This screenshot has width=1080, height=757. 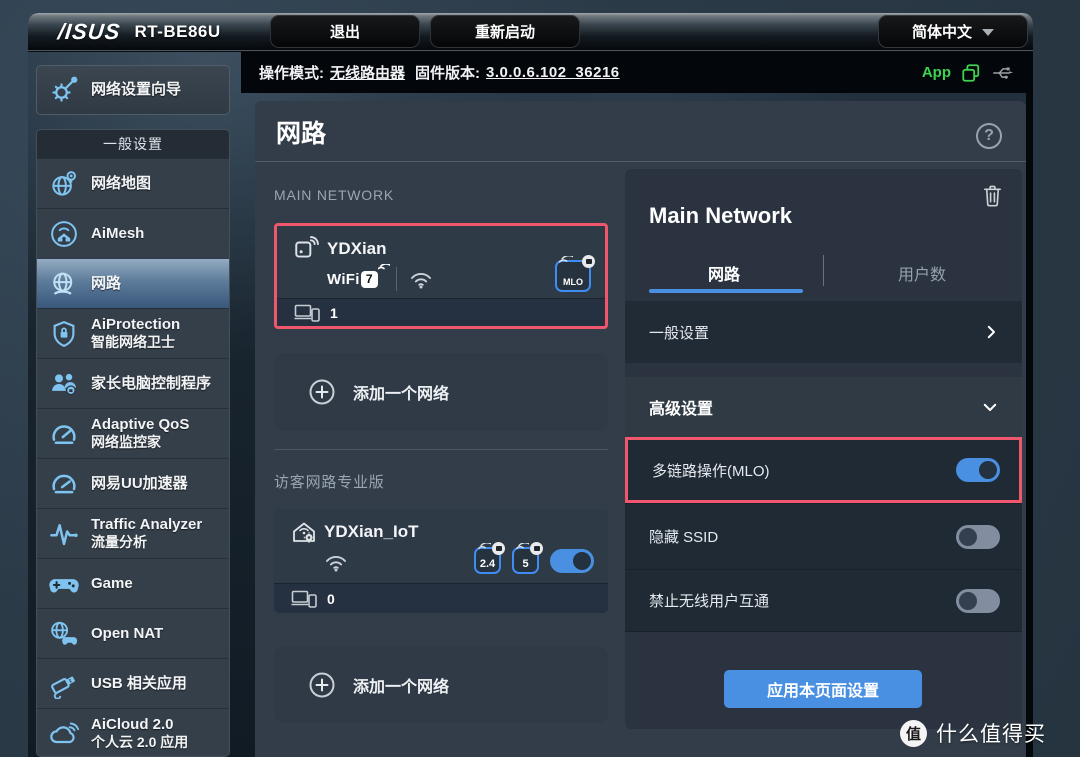 I want to click on smzdm-watermark: 值 什么值得买, so click(x=973, y=733).